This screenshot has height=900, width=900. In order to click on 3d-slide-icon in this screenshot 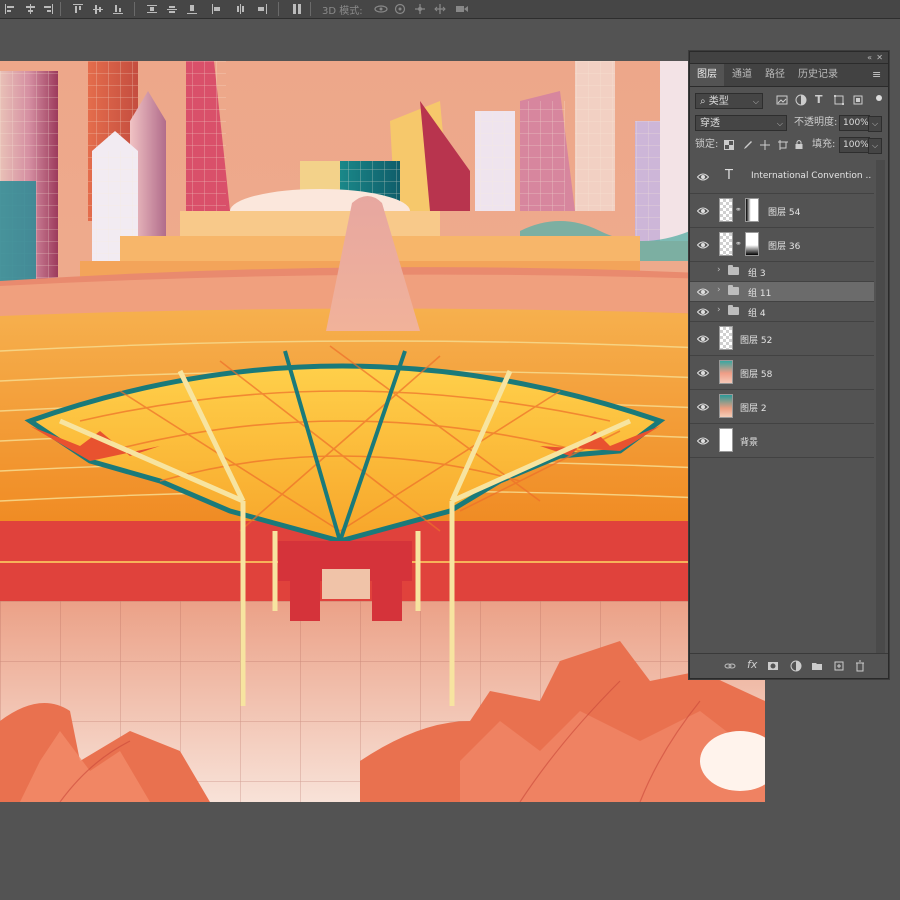, I will do `click(440, 9)`.